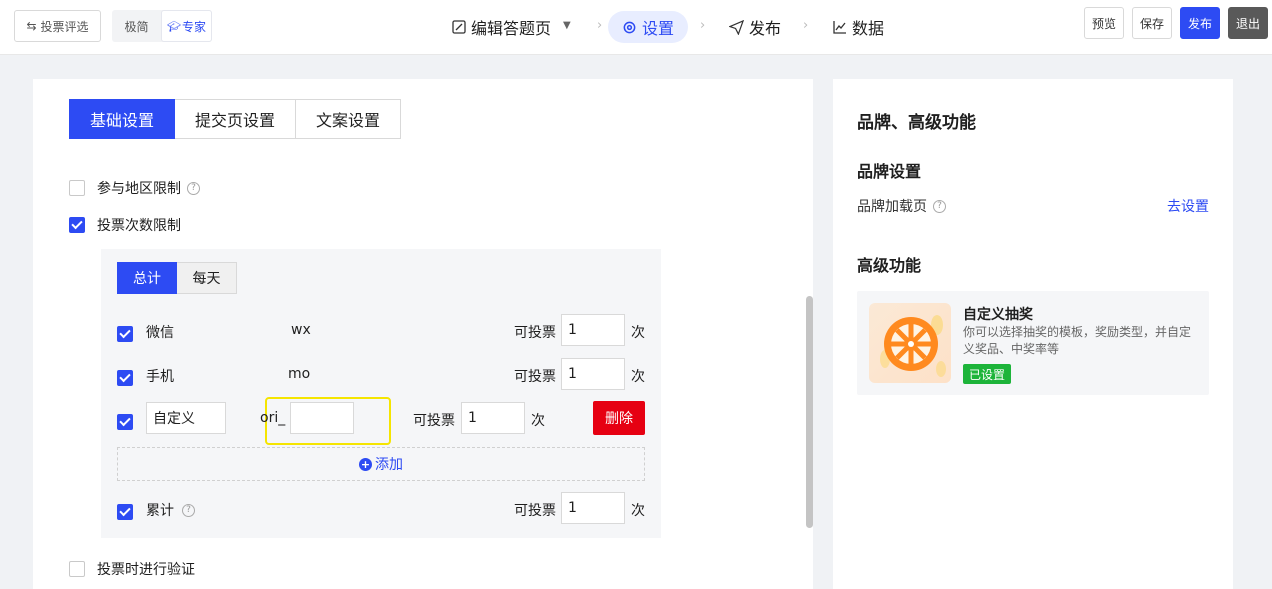  I want to click on brand-loading-row: 品牌加载页 ?, so click(901, 206).